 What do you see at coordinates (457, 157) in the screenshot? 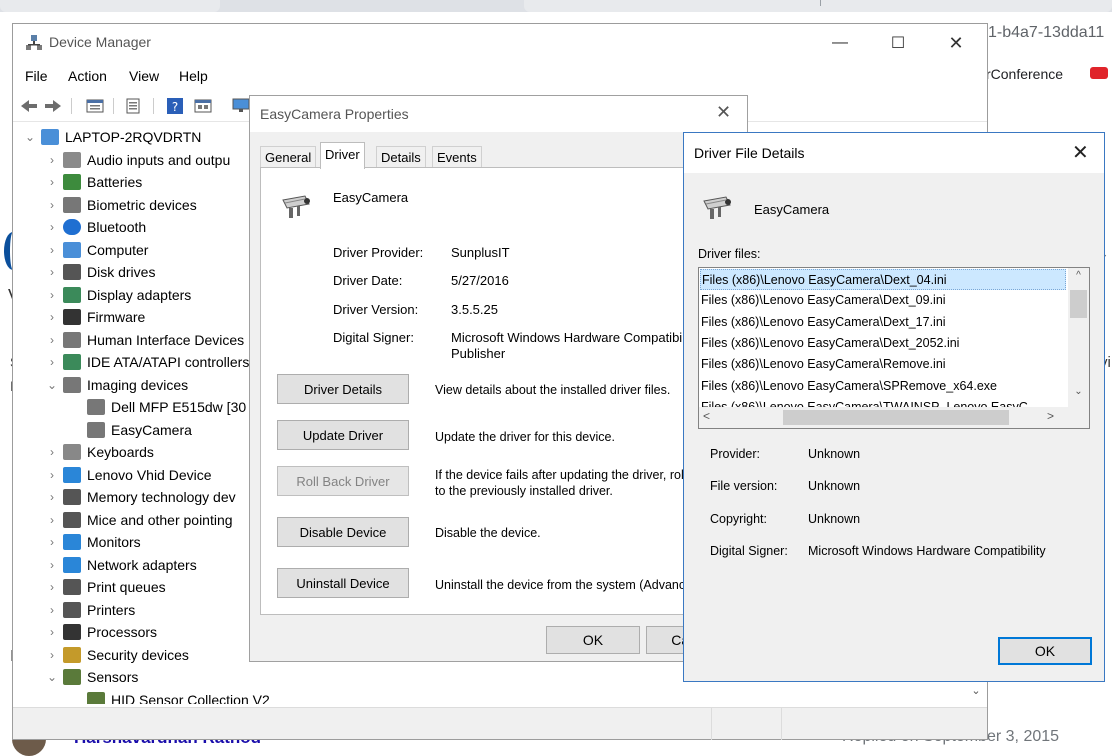
I see `tab-events: Events` at bounding box center [457, 157].